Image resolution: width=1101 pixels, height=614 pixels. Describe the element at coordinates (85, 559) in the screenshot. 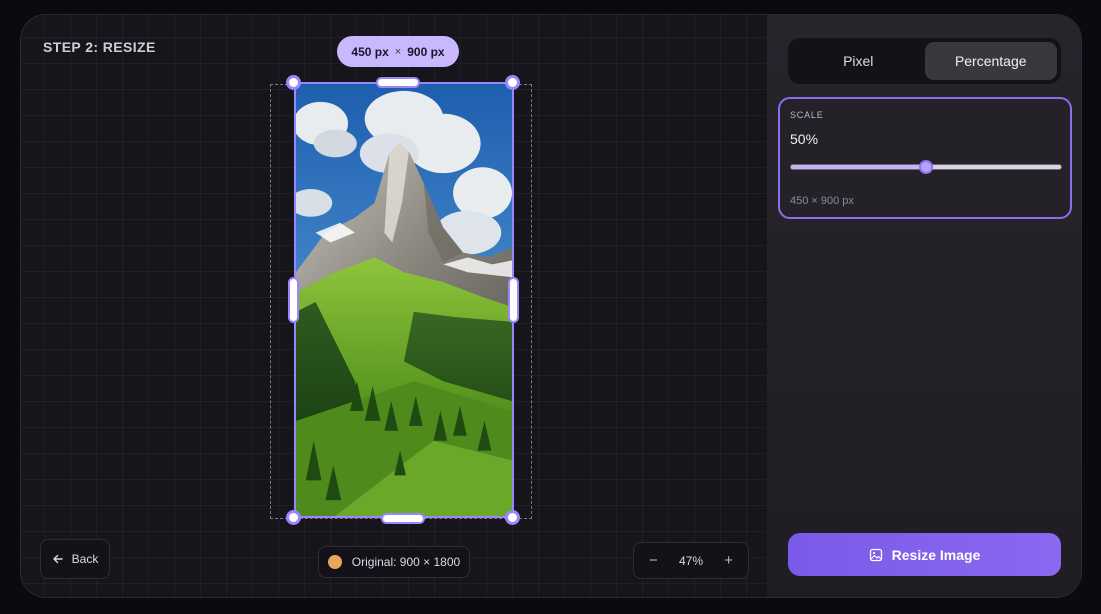

I see `back-label: Back` at that location.